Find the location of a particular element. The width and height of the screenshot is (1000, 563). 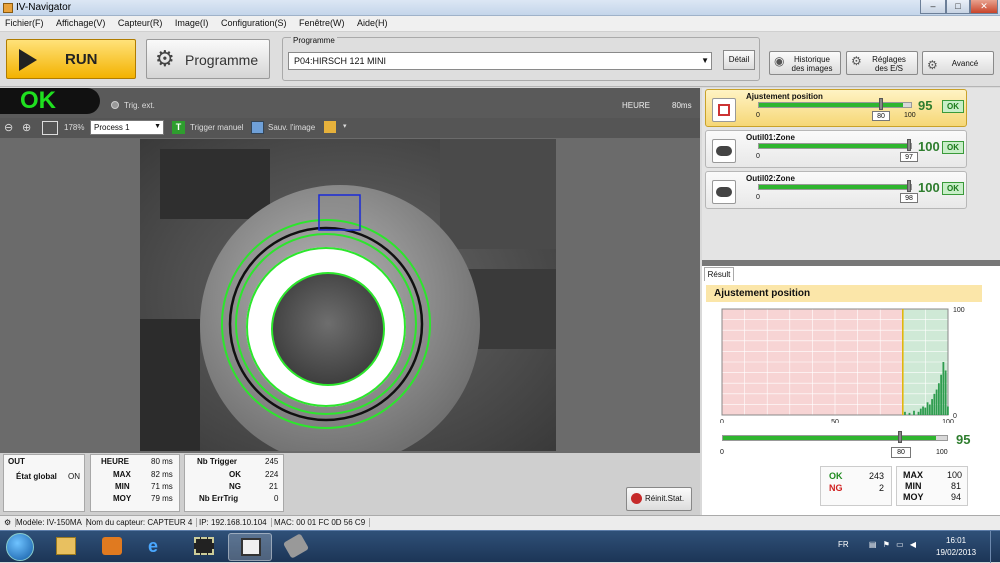

status-ip: IP: 192.168.10.104 is located at coordinates (233, 522).